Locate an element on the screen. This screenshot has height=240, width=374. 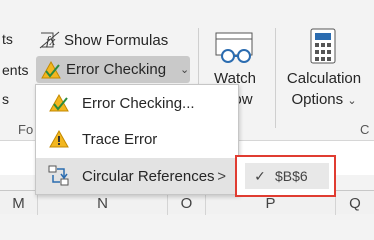
warning-triangle-icon is located at coordinates (59, 139).